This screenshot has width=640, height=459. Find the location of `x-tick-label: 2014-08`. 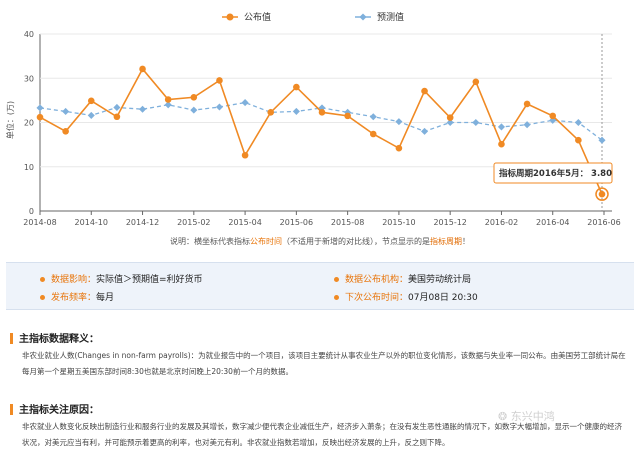

x-tick-label: 2014-08 is located at coordinates (39, 222).